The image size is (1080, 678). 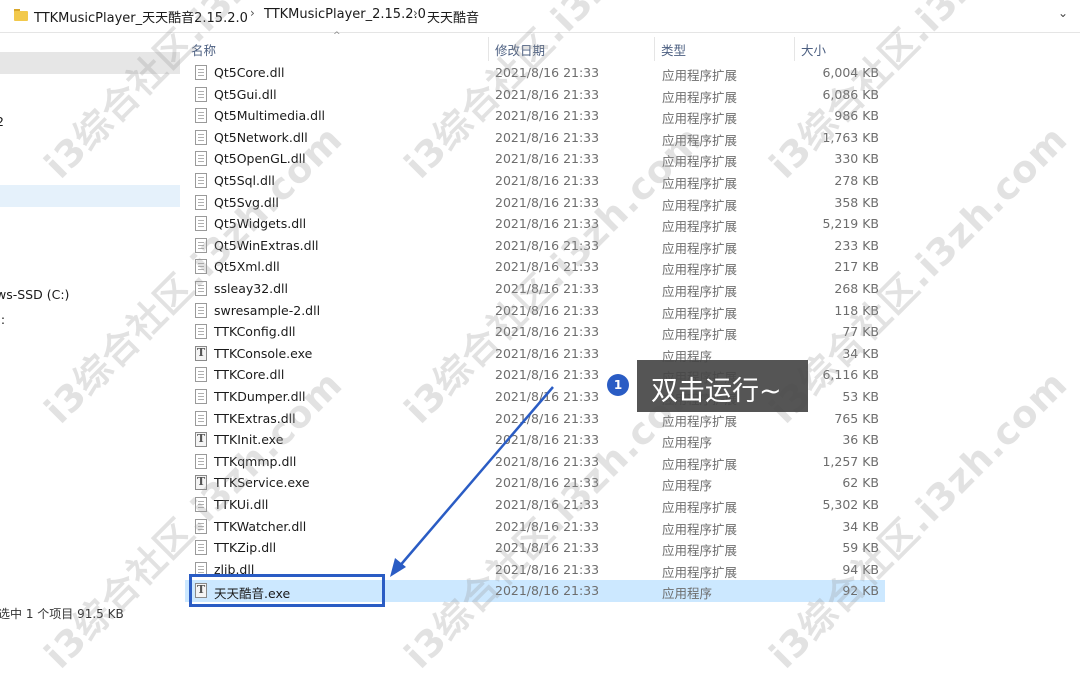 I want to click on nav-item-drive-c: ws-SSD (C:), so click(x=90, y=295).